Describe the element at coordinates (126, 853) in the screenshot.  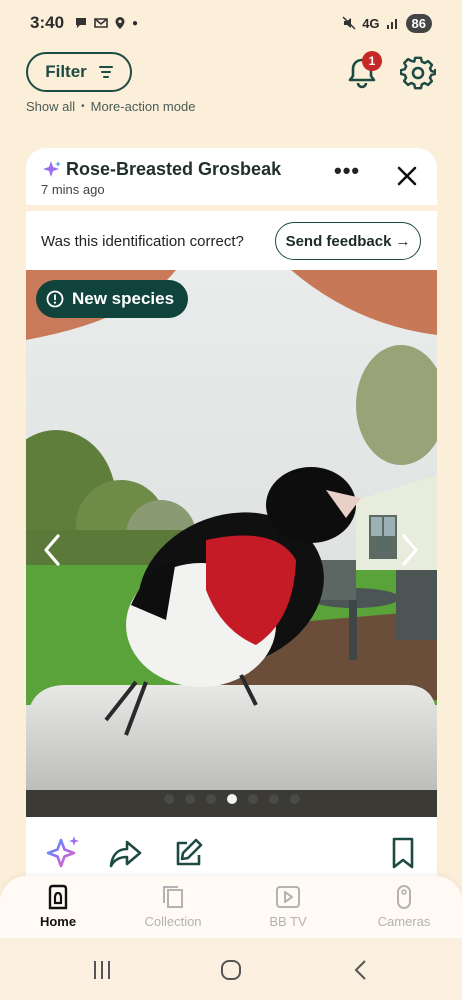
I see `share-icon` at that location.